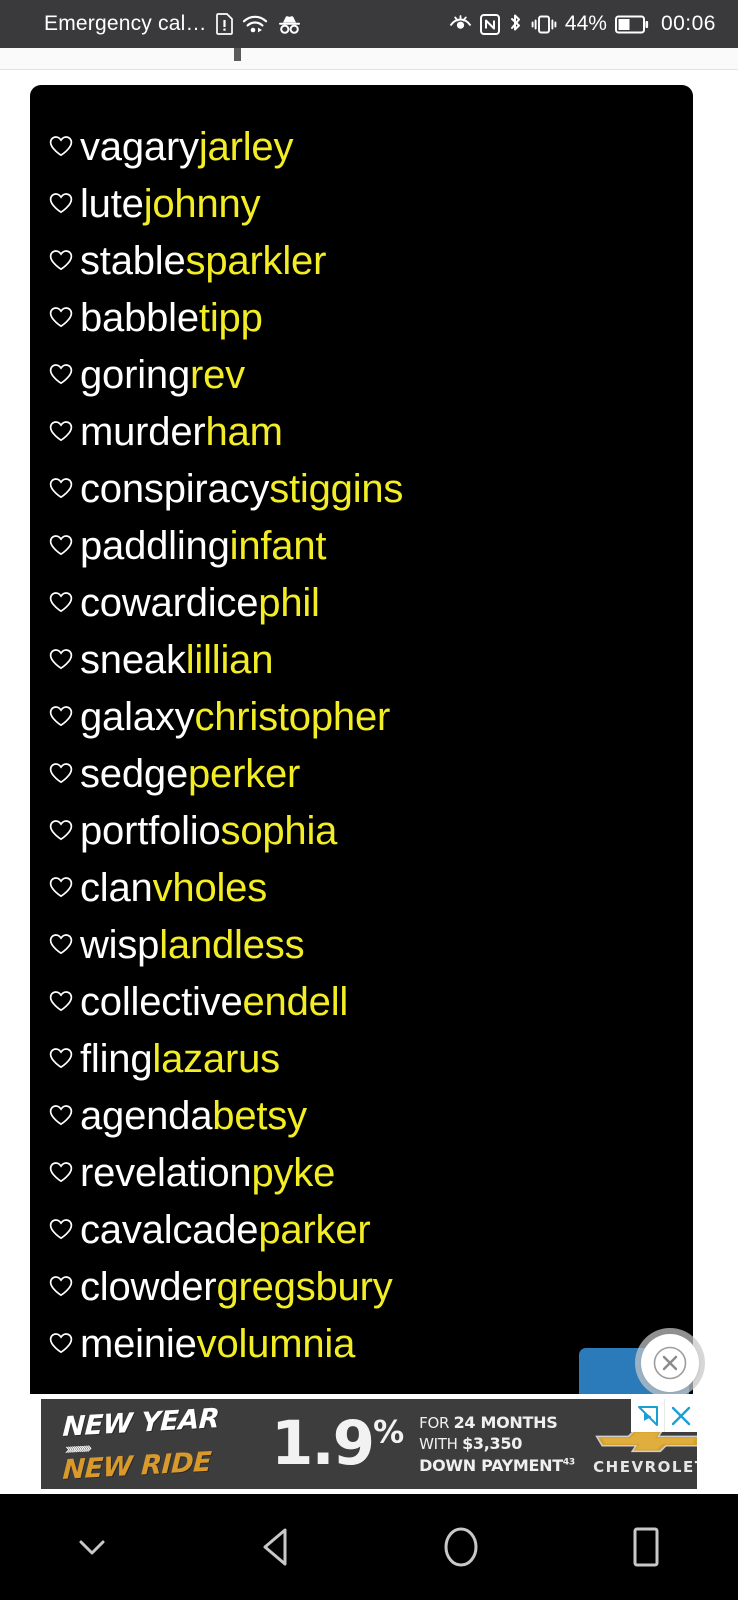 This screenshot has height=1600, width=738. Describe the element at coordinates (361, 774) in the screenshot. I see `list-item: sedgeperker` at that location.